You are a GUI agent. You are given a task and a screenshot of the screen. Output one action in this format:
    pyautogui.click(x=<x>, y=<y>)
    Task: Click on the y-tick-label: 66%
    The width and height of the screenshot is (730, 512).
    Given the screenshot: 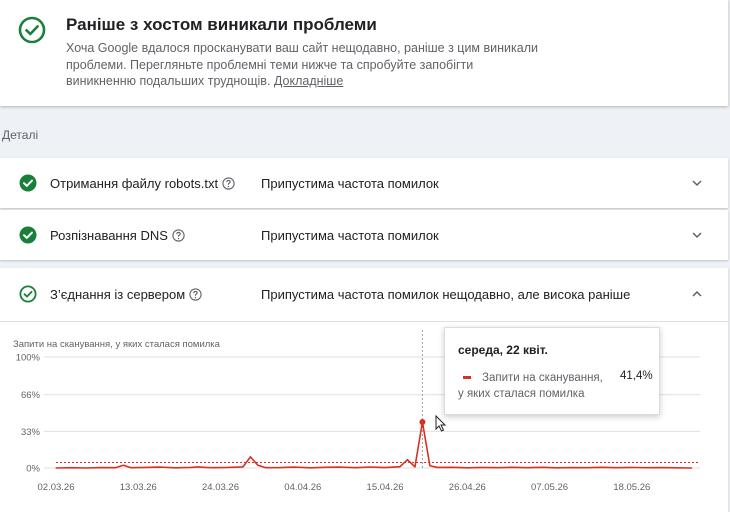 What is the action you would take?
    pyautogui.click(x=31, y=395)
    